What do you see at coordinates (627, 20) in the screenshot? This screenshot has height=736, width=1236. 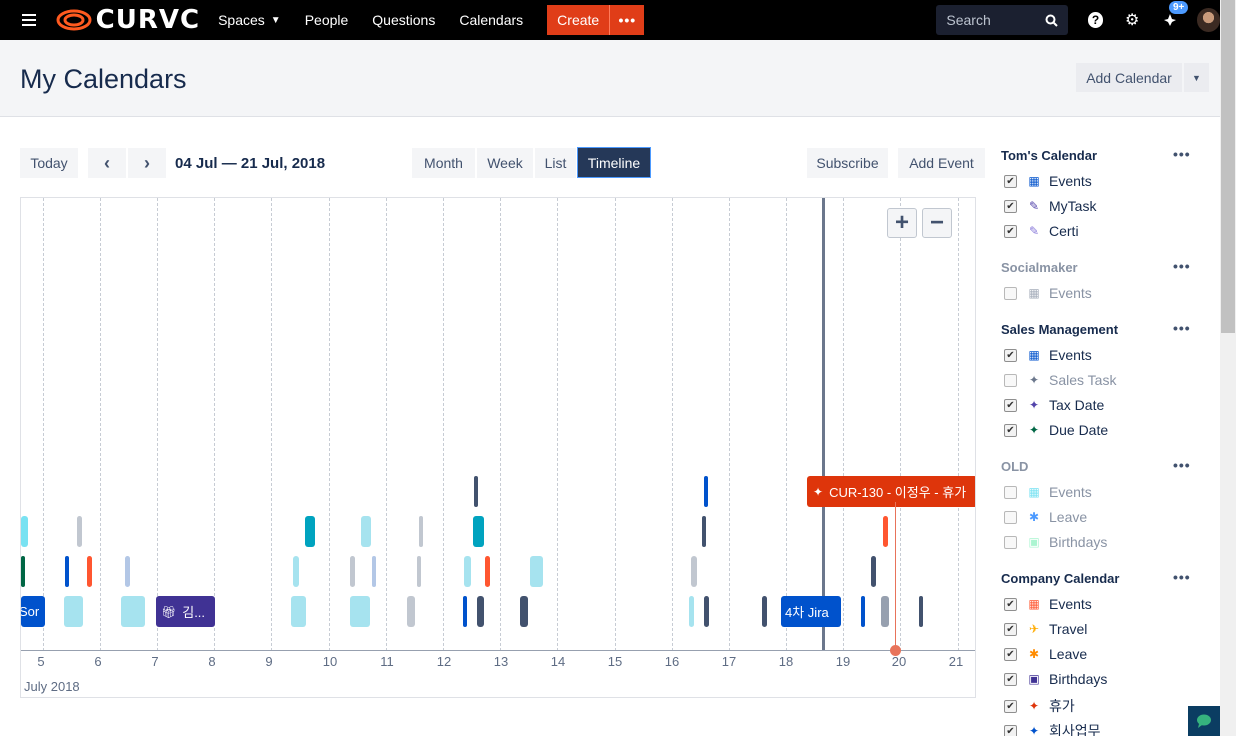 I see `create-more-button: •••` at bounding box center [627, 20].